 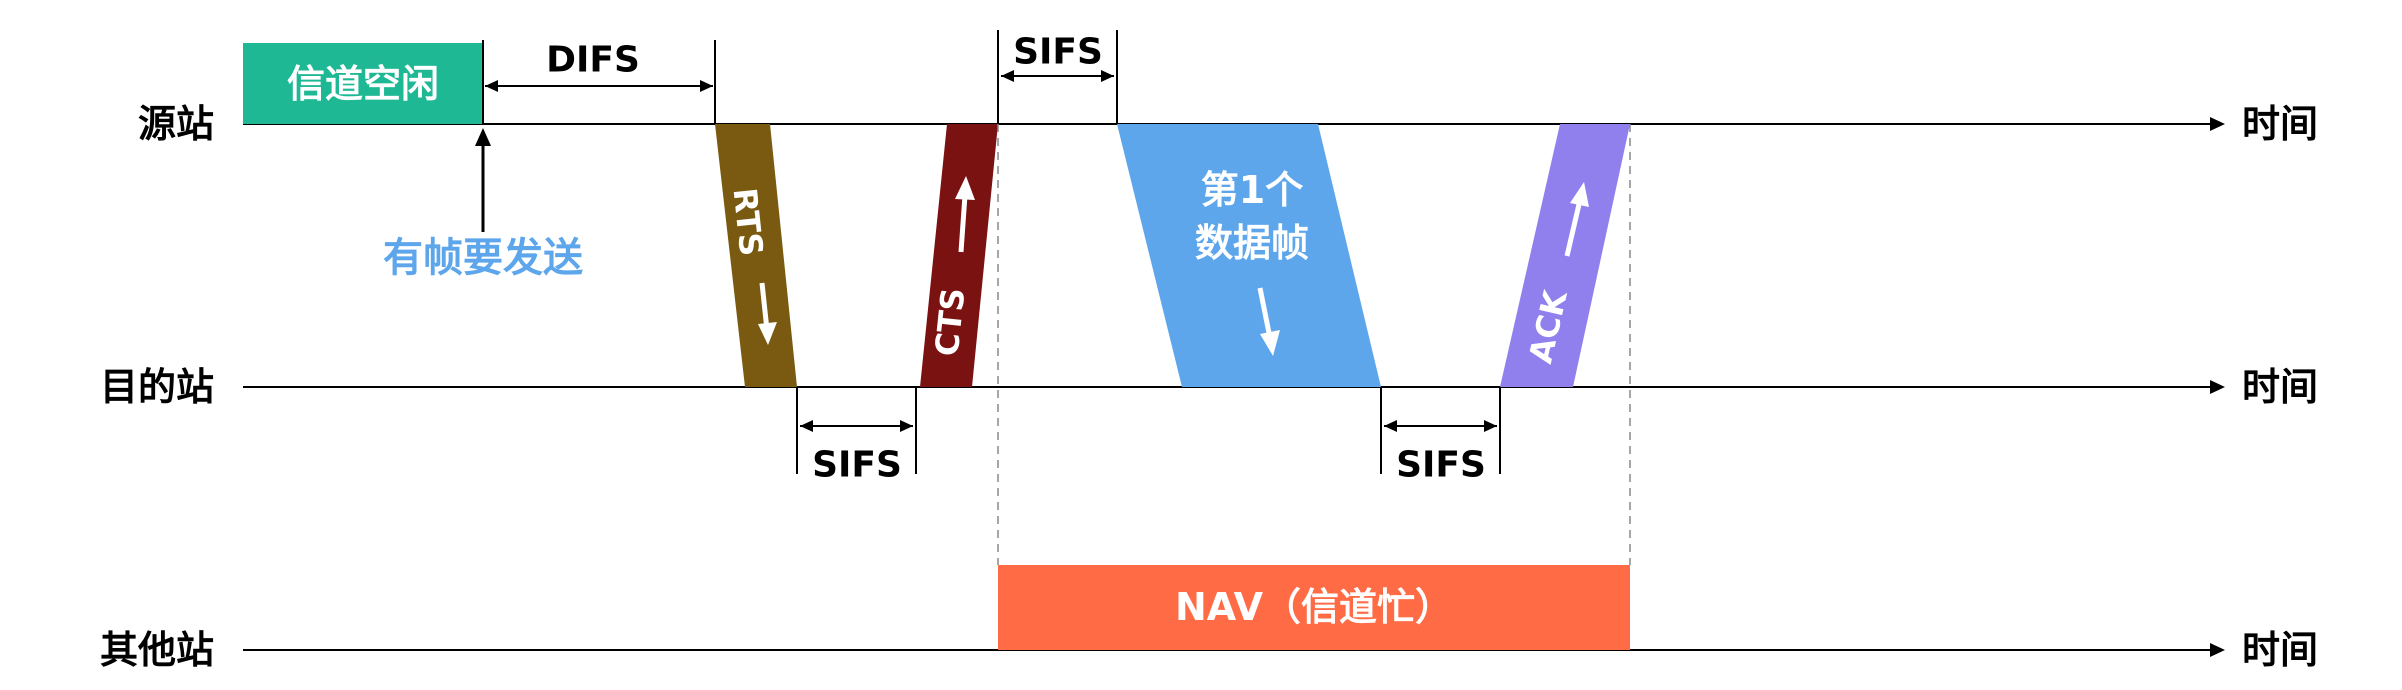 I want to click on cts-label: CTS, so click(x=950, y=322).